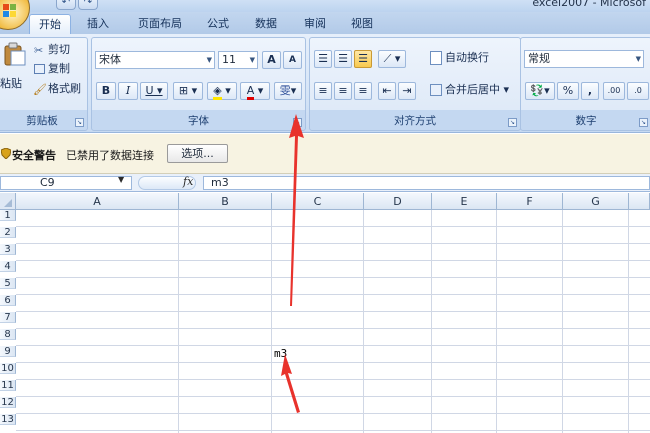  What do you see at coordinates (530, 201) in the screenshot?
I see `column-header-f: F` at bounding box center [530, 201].